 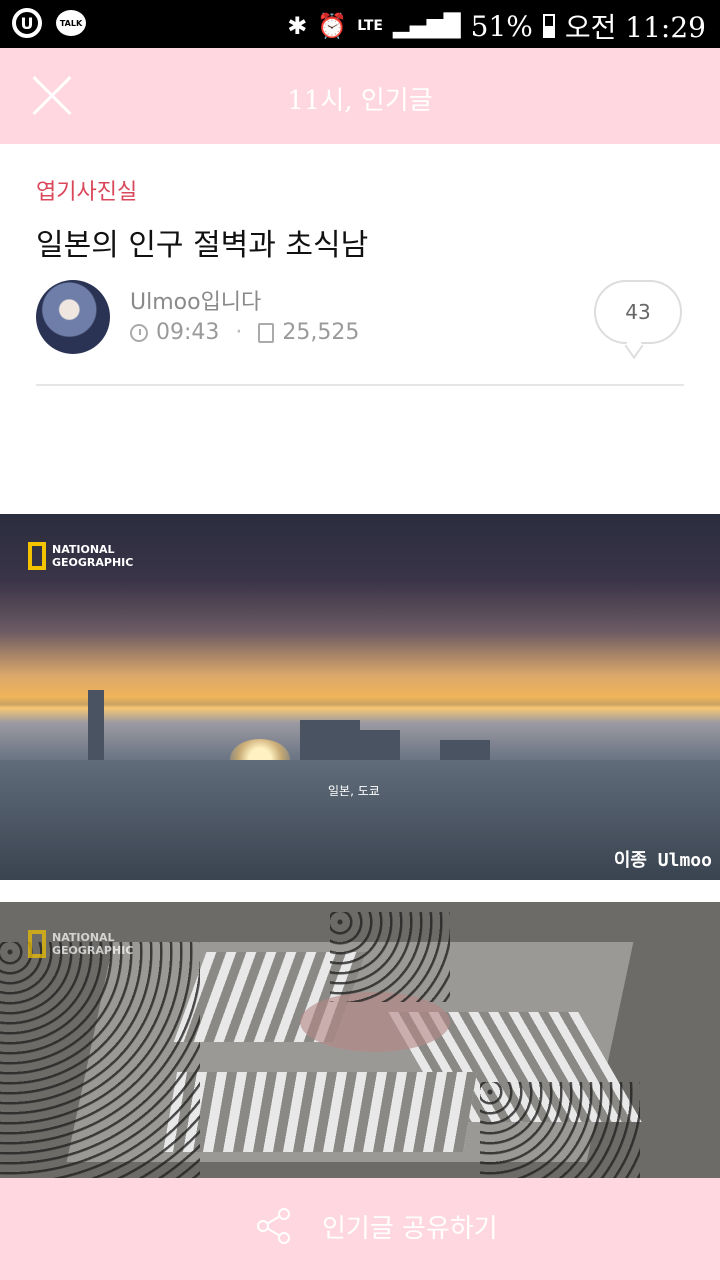 What do you see at coordinates (354, 791) in the screenshot?
I see `image-caption: 일본, 도쿄` at bounding box center [354, 791].